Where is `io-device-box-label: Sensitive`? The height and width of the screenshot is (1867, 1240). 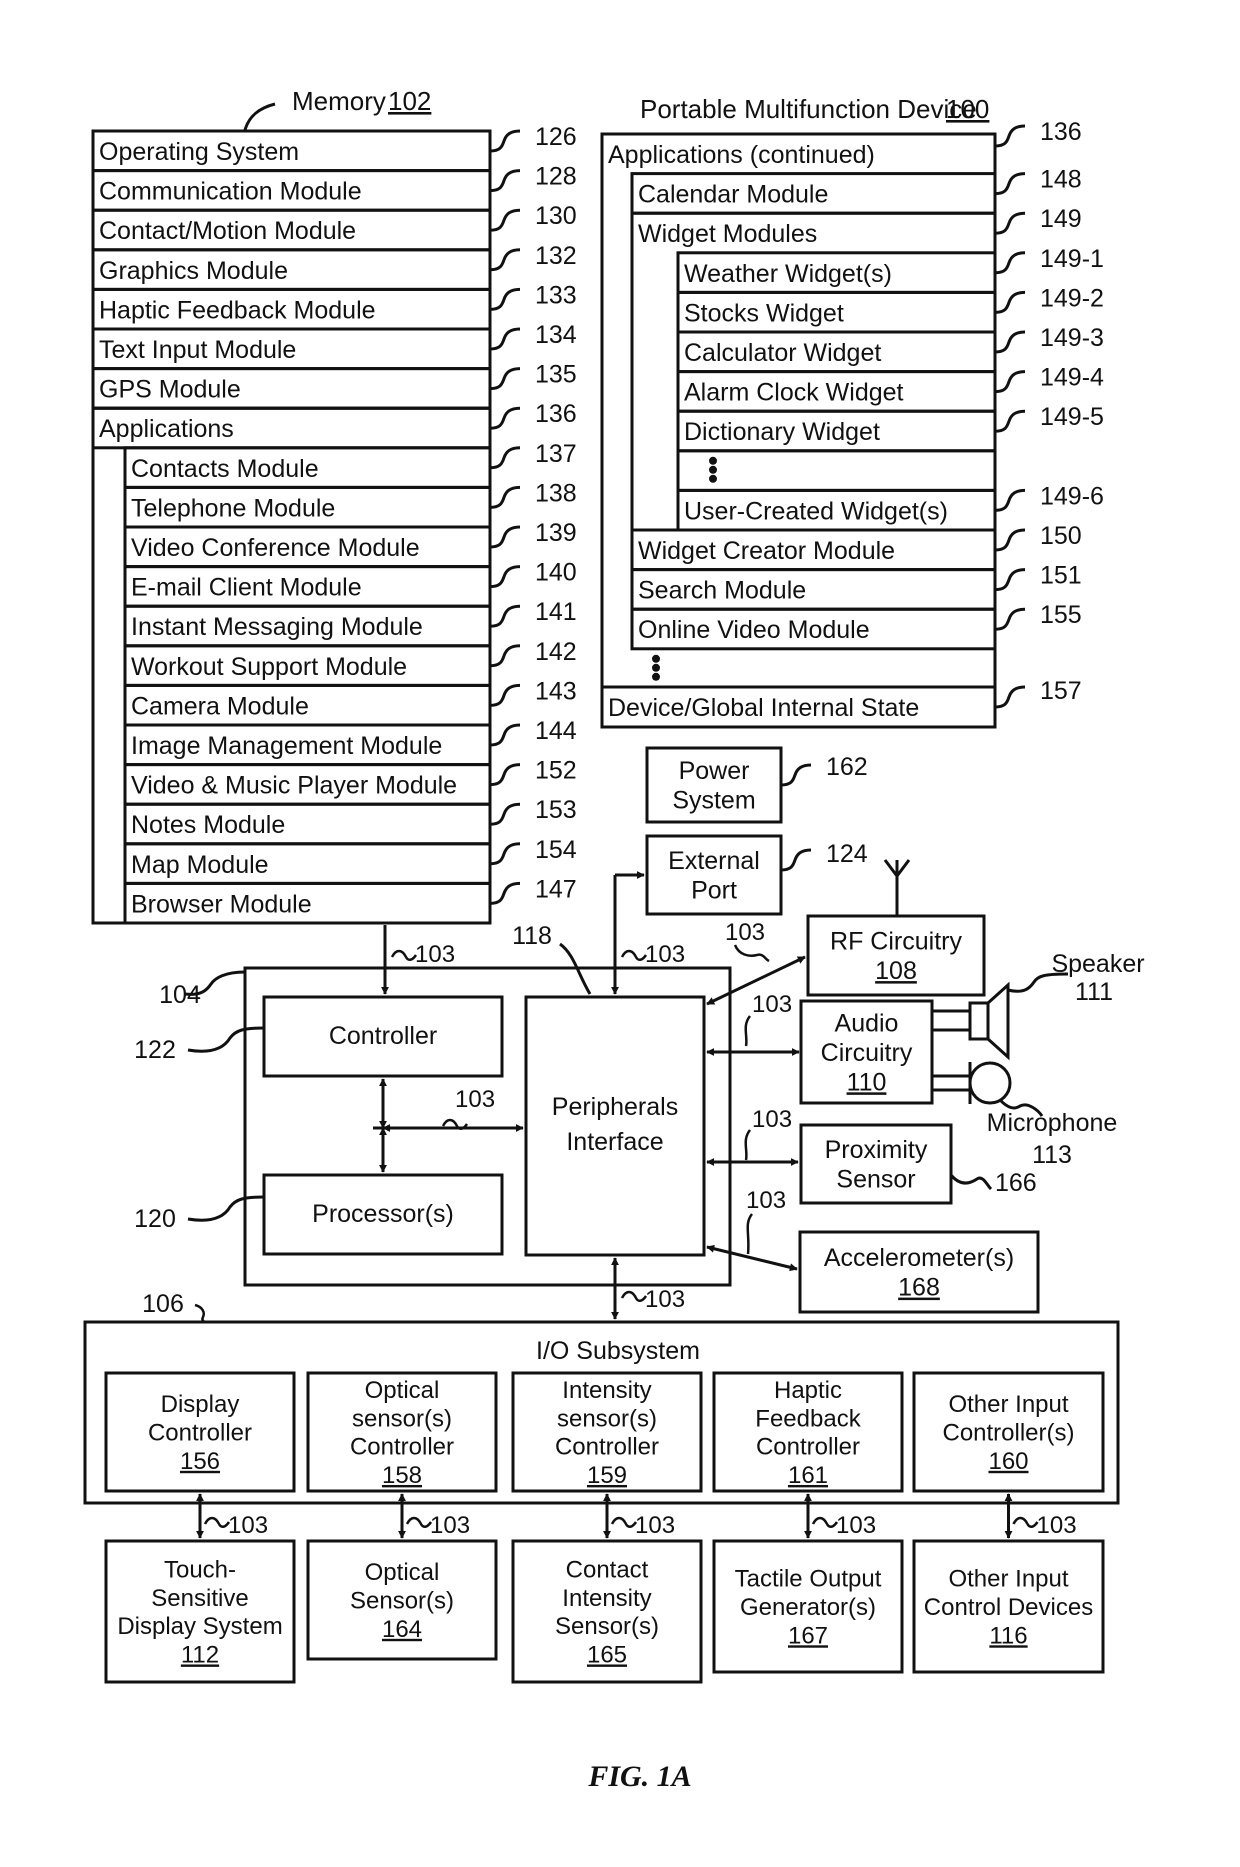 io-device-box-label: Sensitive is located at coordinates (199, 1598).